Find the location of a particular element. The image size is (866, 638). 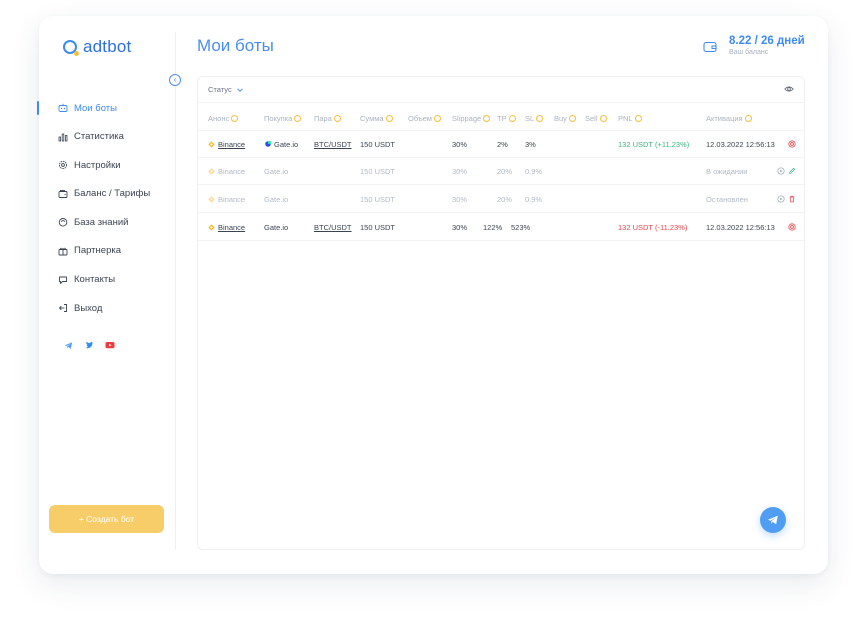

status-filter-label: Статус is located at coordinates (220, 89).